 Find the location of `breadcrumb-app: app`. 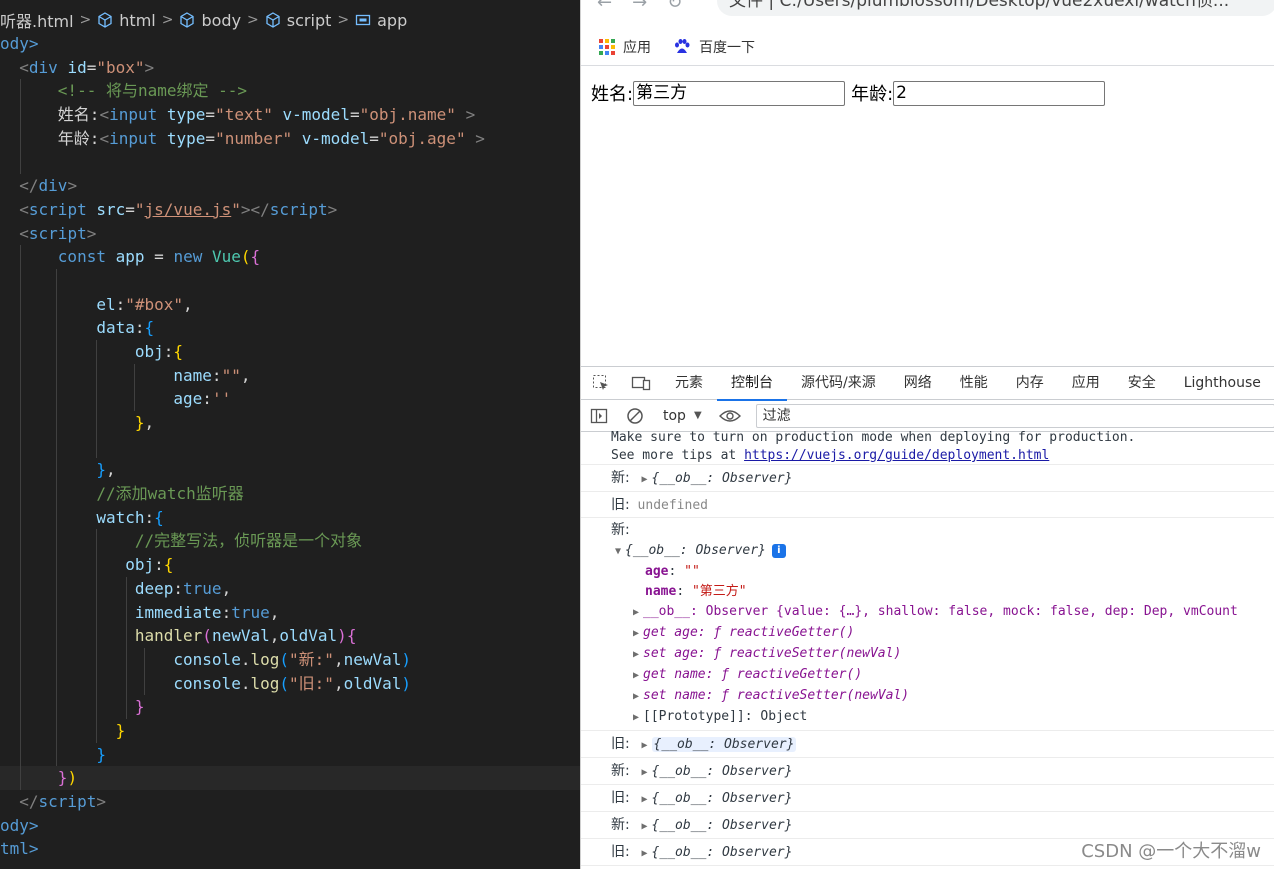

breadcrumb-app: app is located at coordinates (381, 20).